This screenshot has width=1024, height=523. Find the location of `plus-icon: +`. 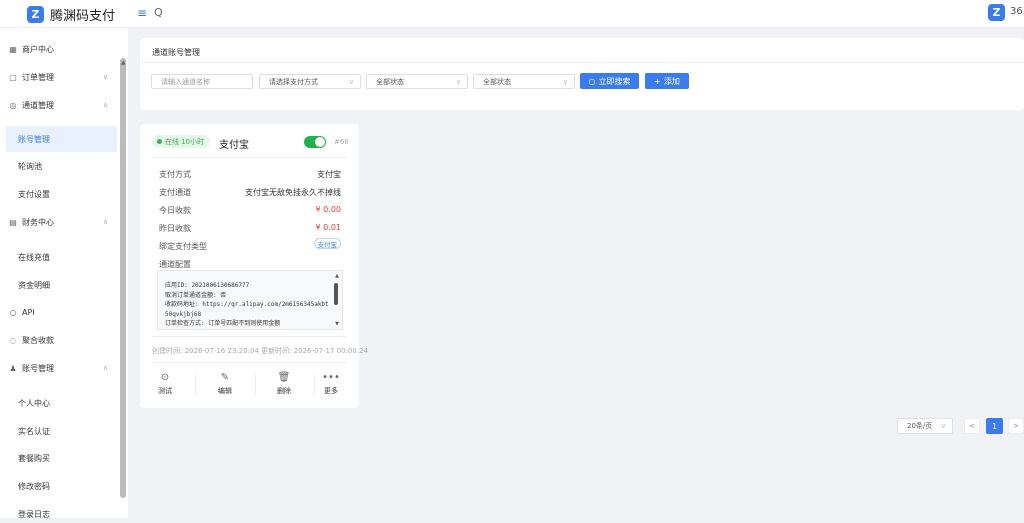

plus-icon: + is located at coordinates (657, 81).